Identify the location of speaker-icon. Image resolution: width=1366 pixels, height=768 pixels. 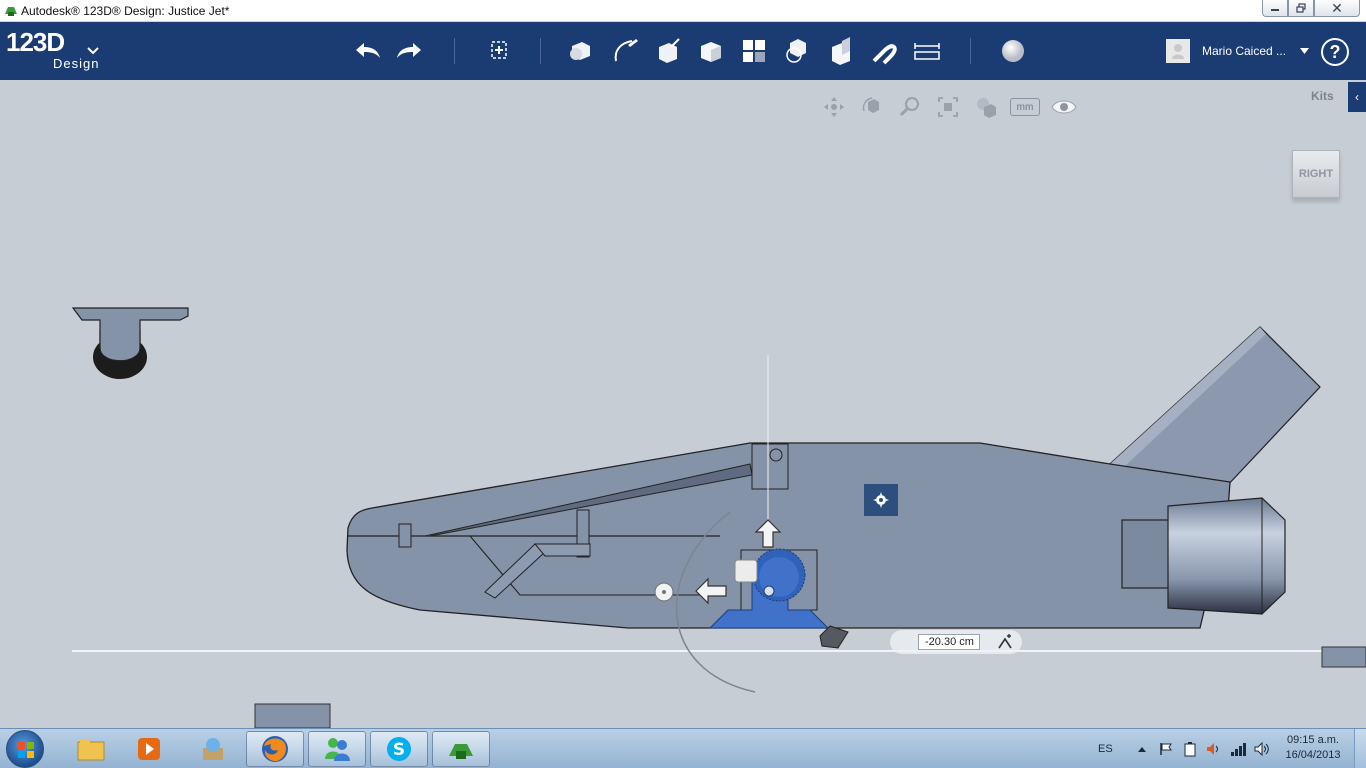
(1212, 749).